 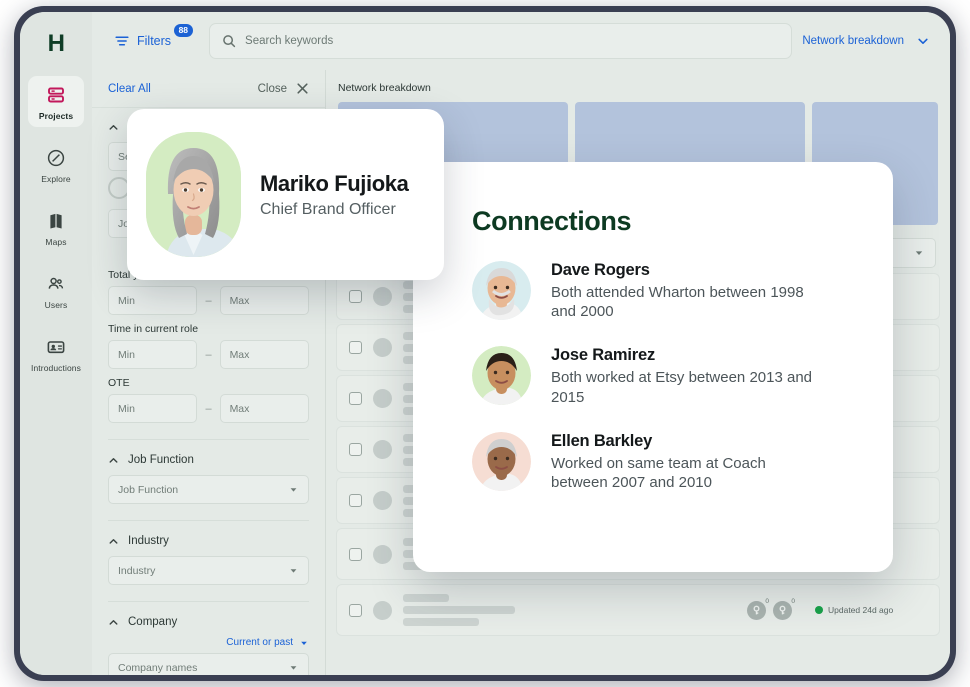 I want to click on time-in-role-label: Time in current role, so click(x=153, y=329).